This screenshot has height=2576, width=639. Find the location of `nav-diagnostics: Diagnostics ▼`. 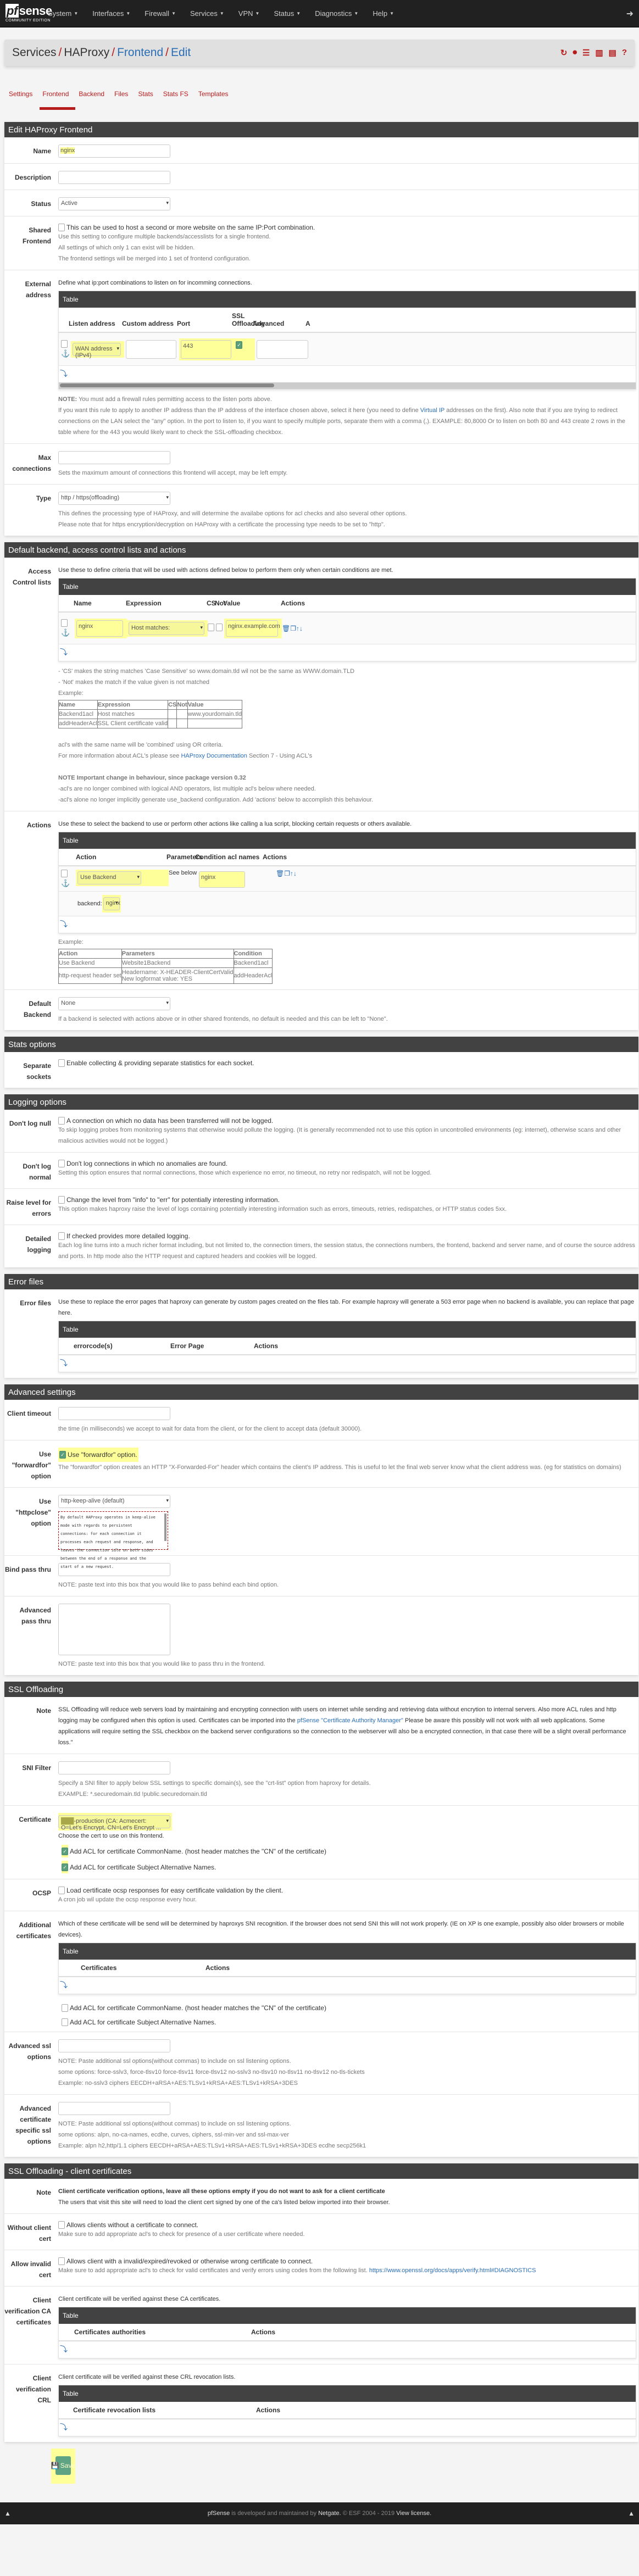

nav-diagnostics: Diagnostics ▼ is located at coordinates (337, 14).